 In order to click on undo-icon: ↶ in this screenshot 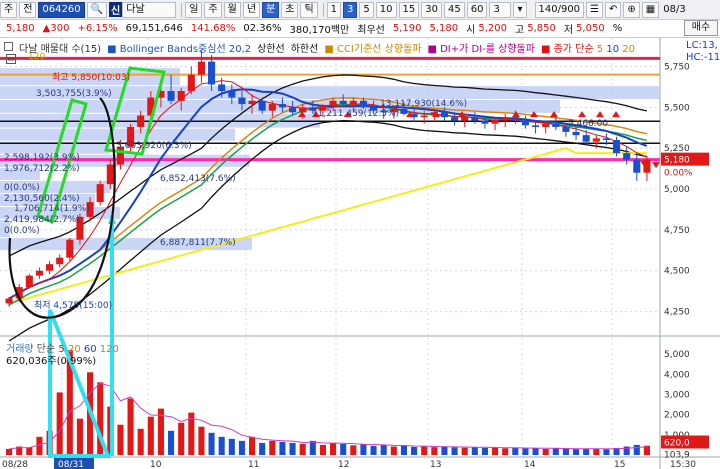, I will do `click(613, 9)`.